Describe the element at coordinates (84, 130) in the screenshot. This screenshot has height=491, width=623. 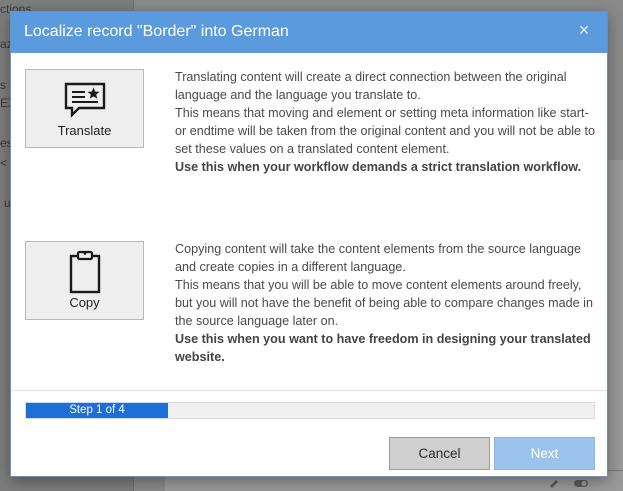
I see `translate-button-label: Translate` at that location.